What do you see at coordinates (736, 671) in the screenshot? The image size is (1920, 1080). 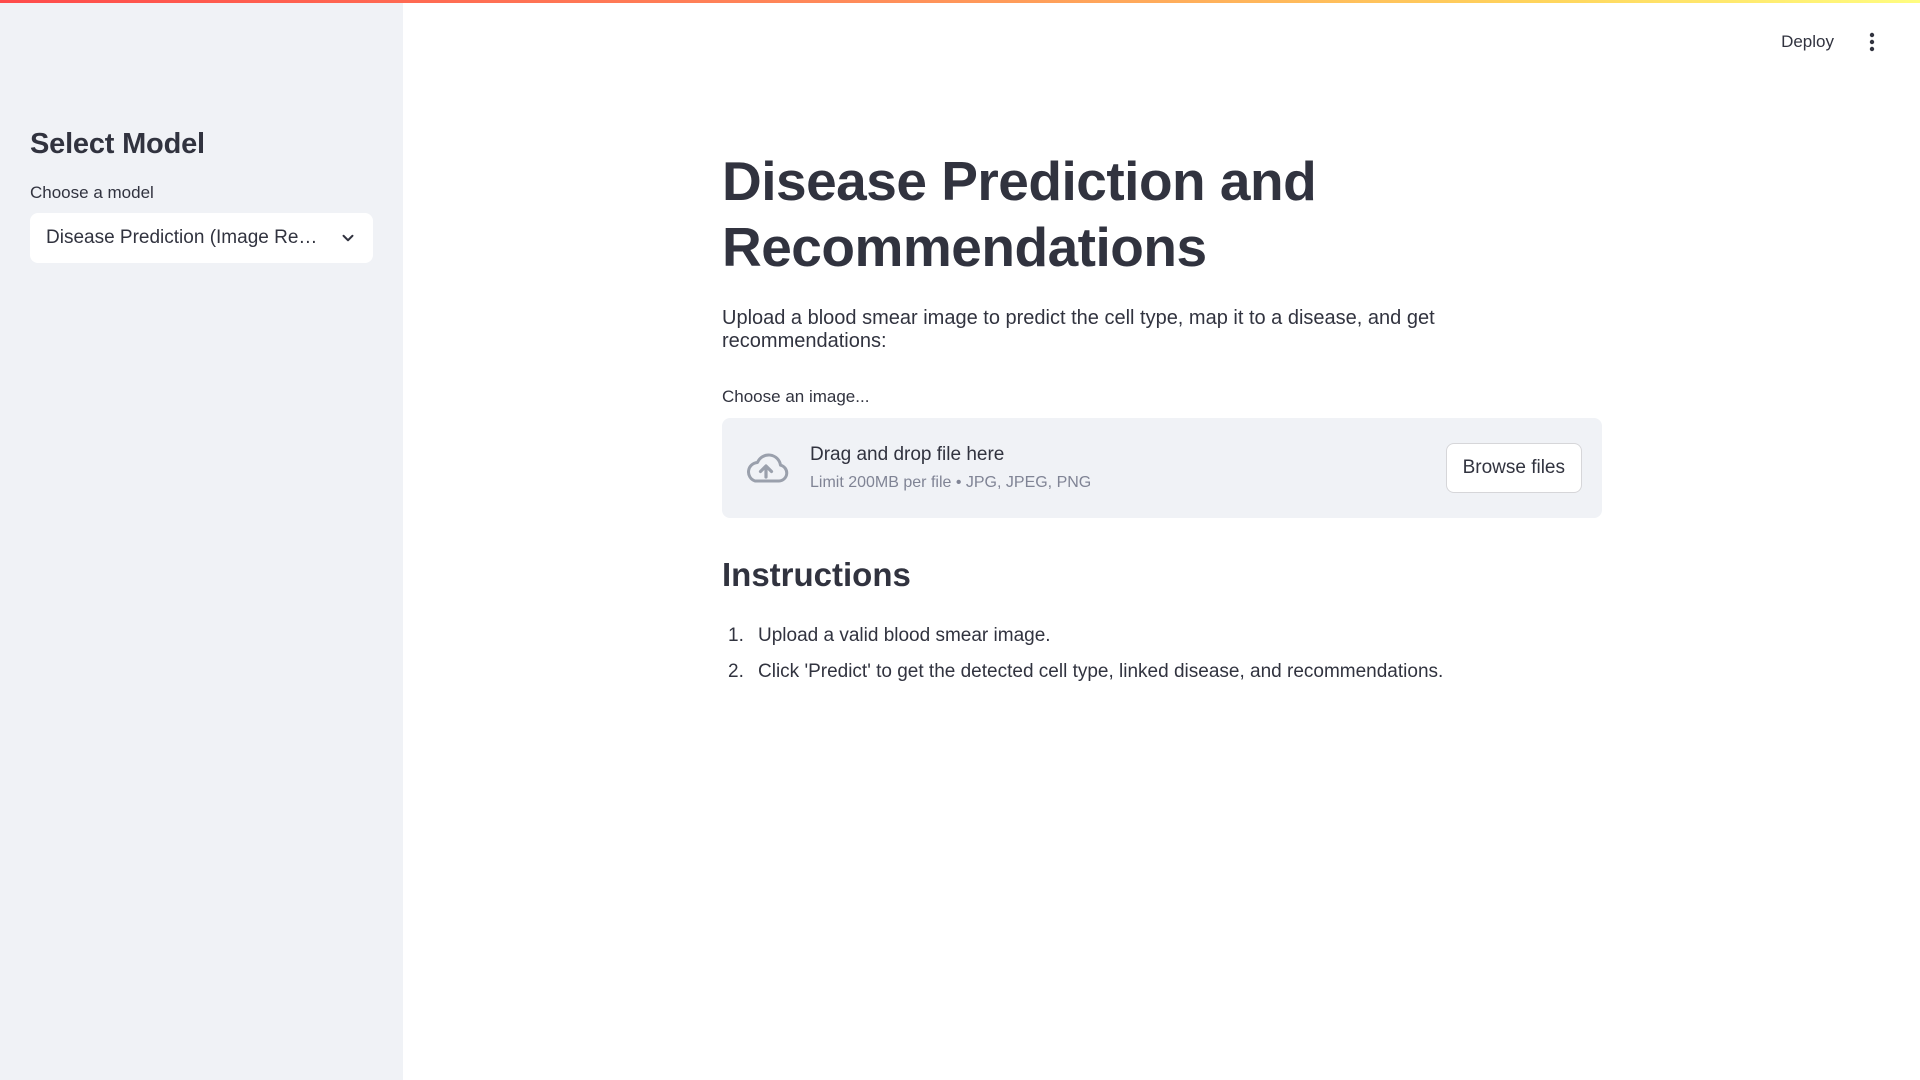 I see `list-item-number: 2.` at bounding box center [736, 671].